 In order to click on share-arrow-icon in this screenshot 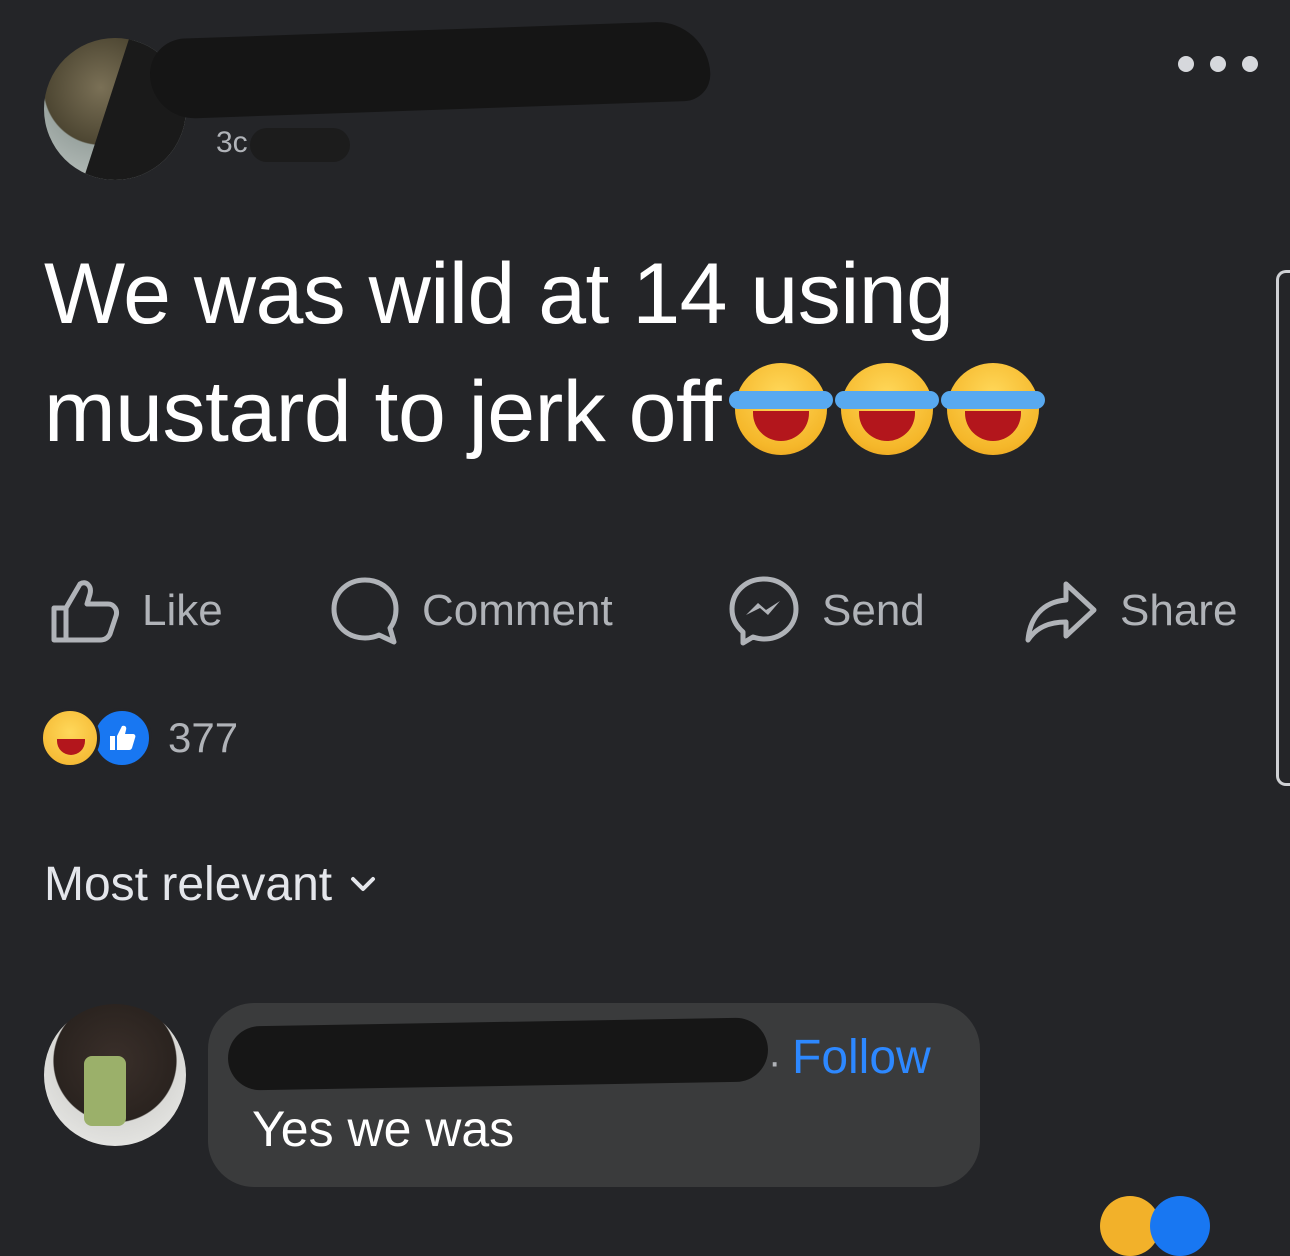, I will do `click(1061, 612)`.